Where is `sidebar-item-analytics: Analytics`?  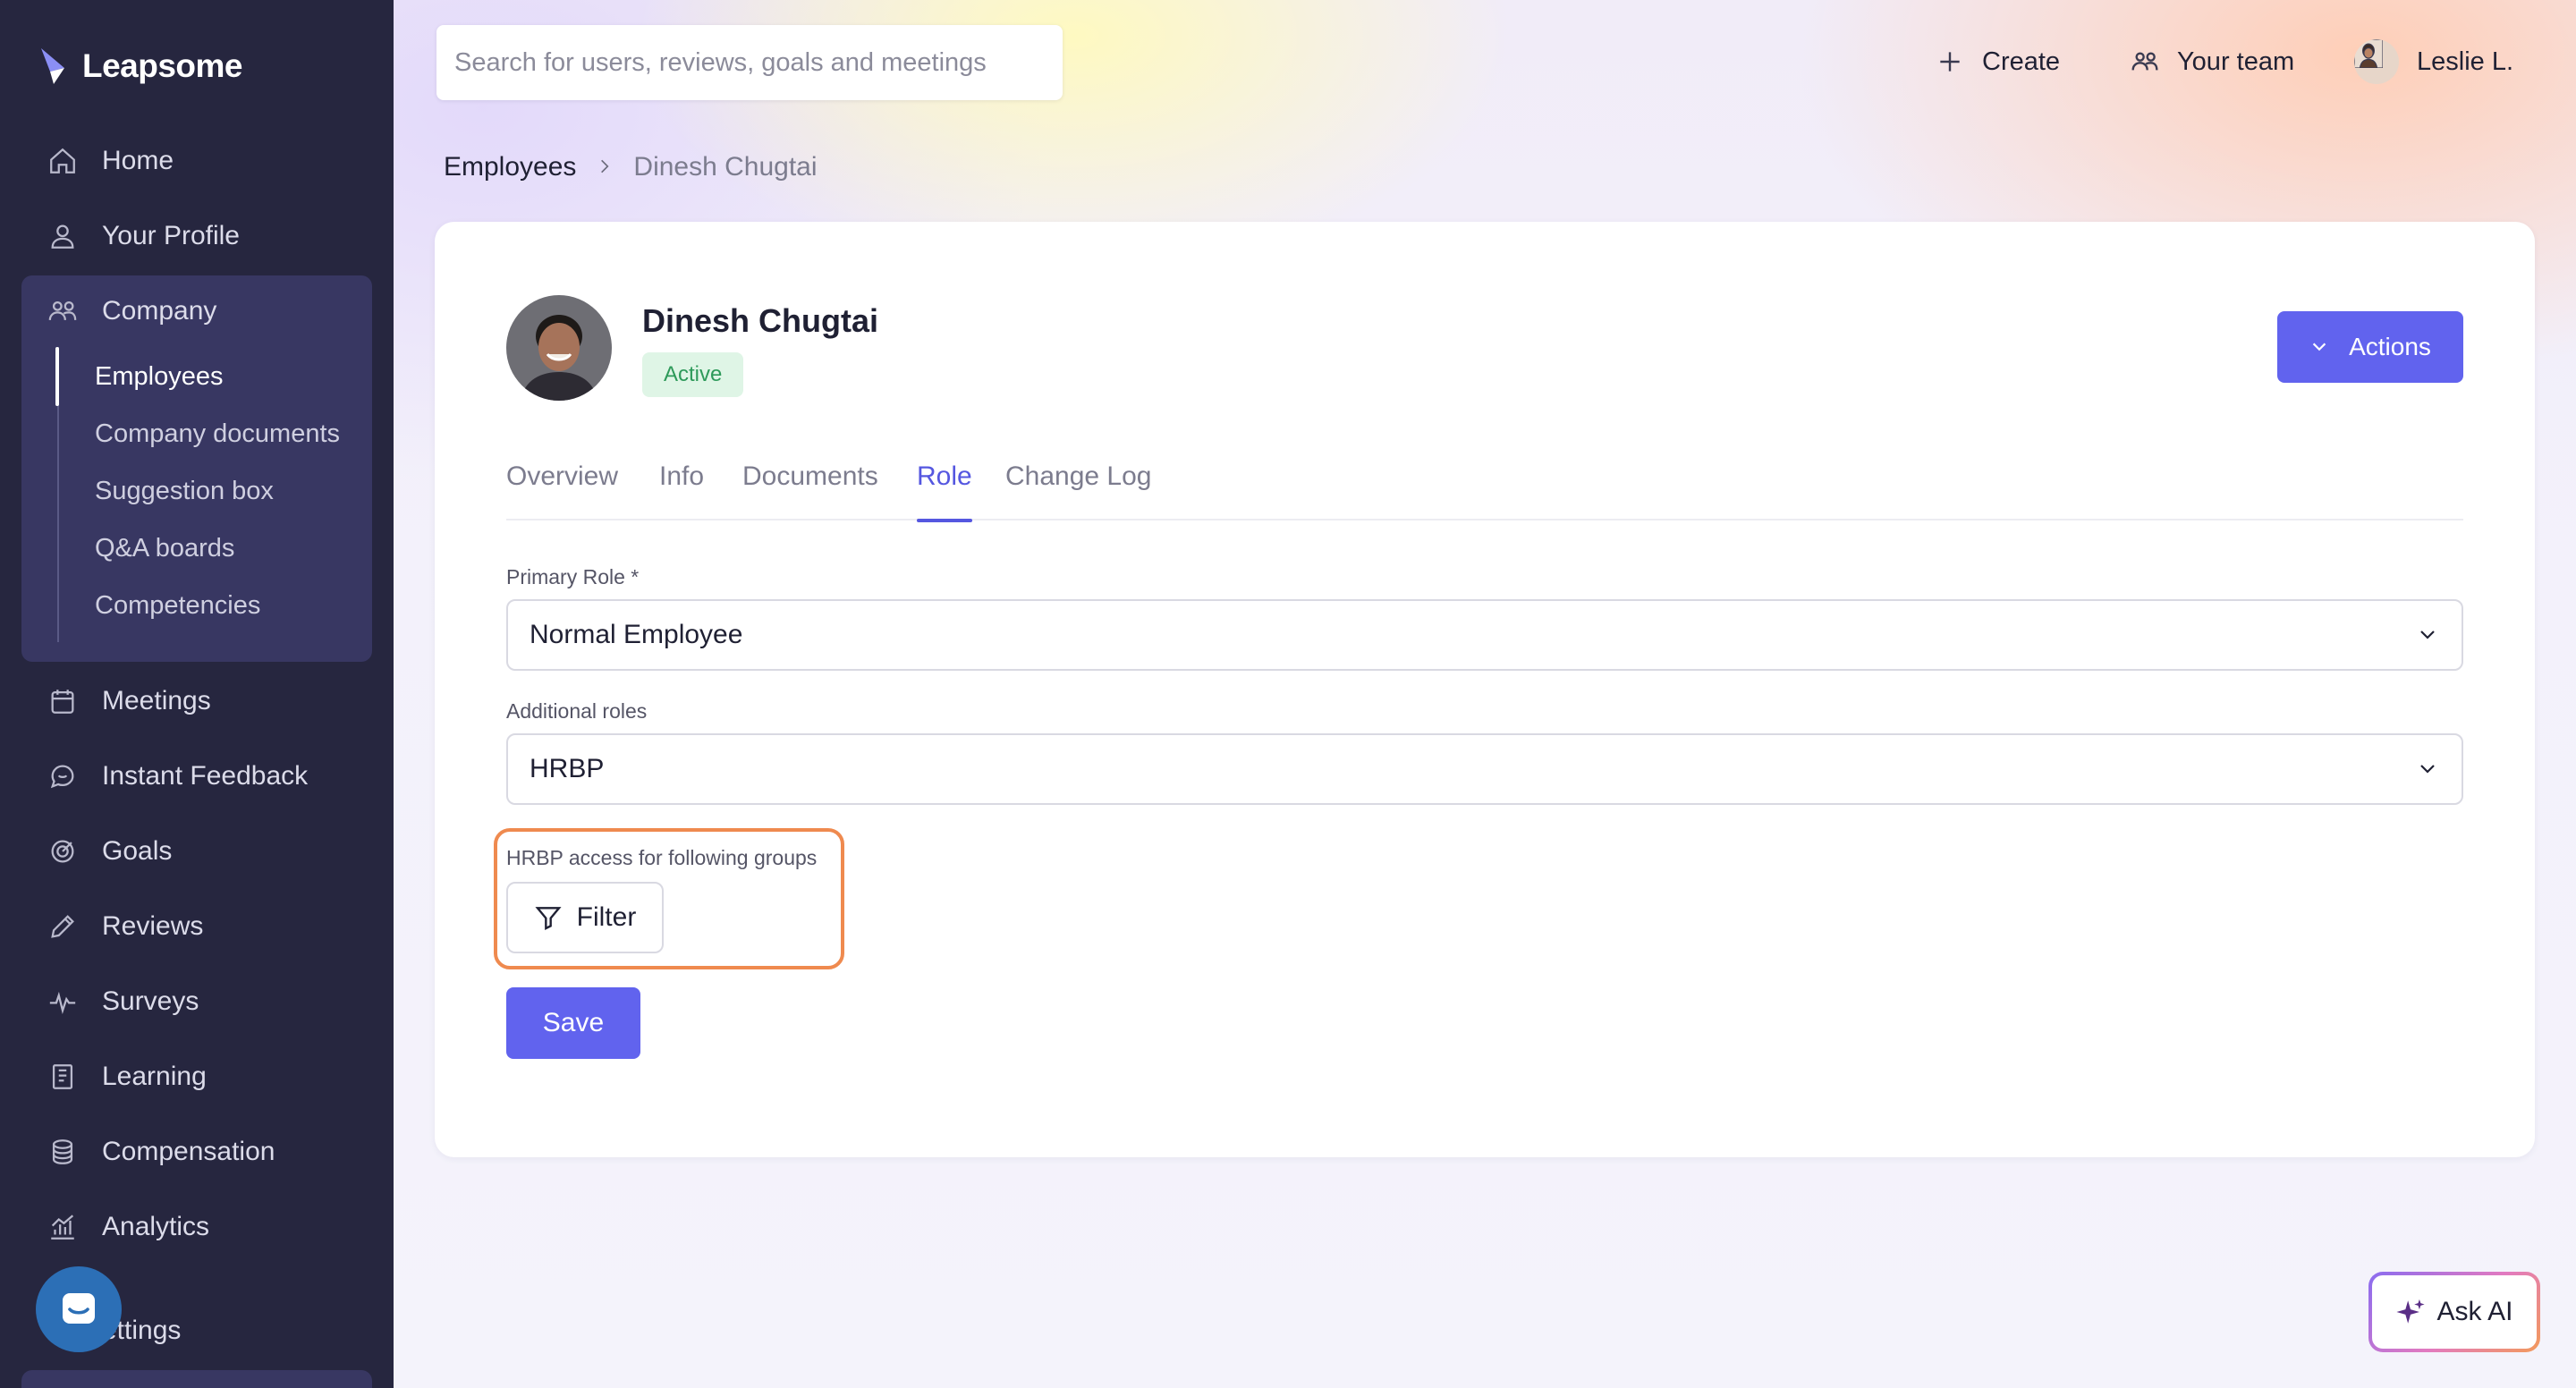 sidebar-item-analytics: Analytics is located at coordinates (196, 1227).